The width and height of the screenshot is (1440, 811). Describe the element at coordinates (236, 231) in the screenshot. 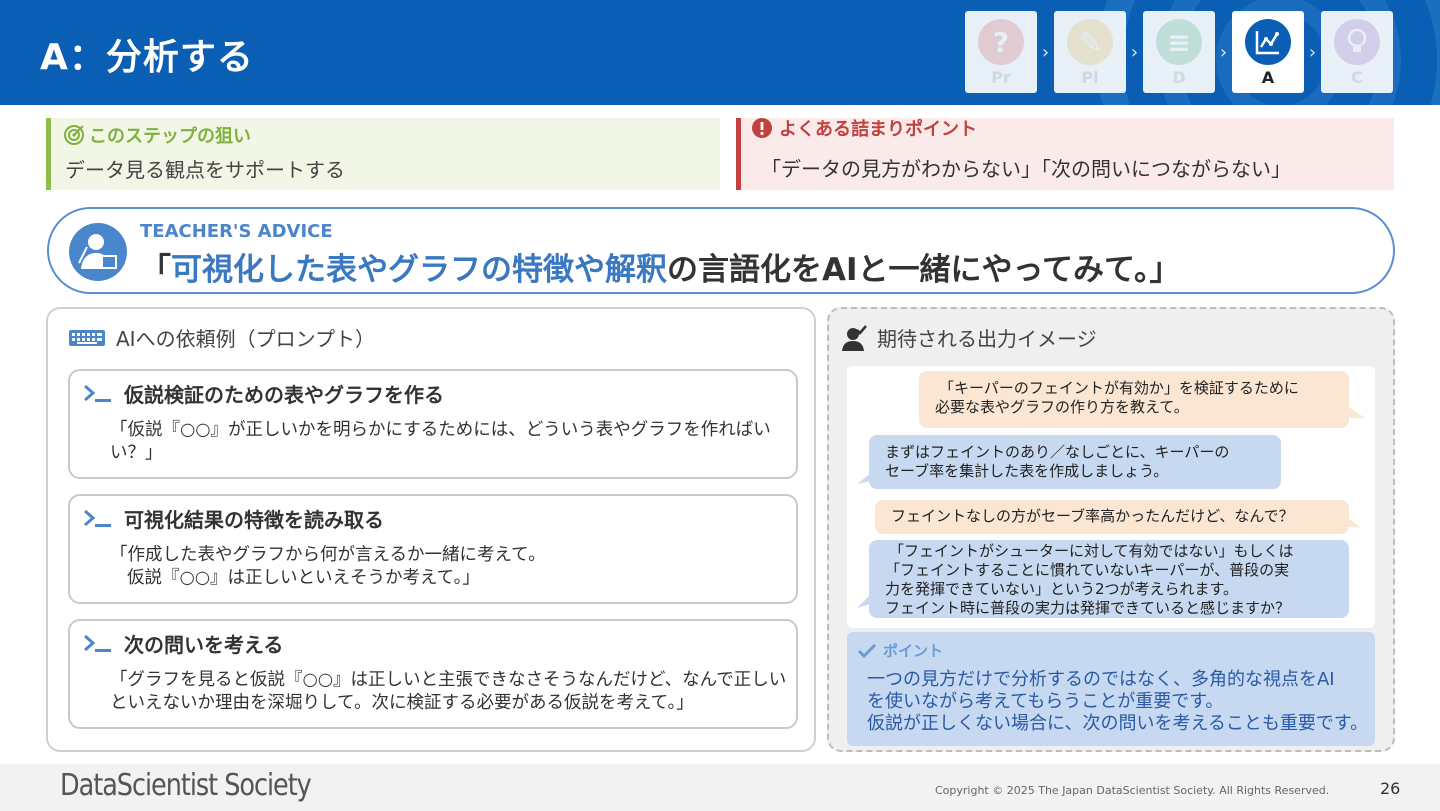

I see `advice-tag: TEACHER'S ADVICE` at that location.